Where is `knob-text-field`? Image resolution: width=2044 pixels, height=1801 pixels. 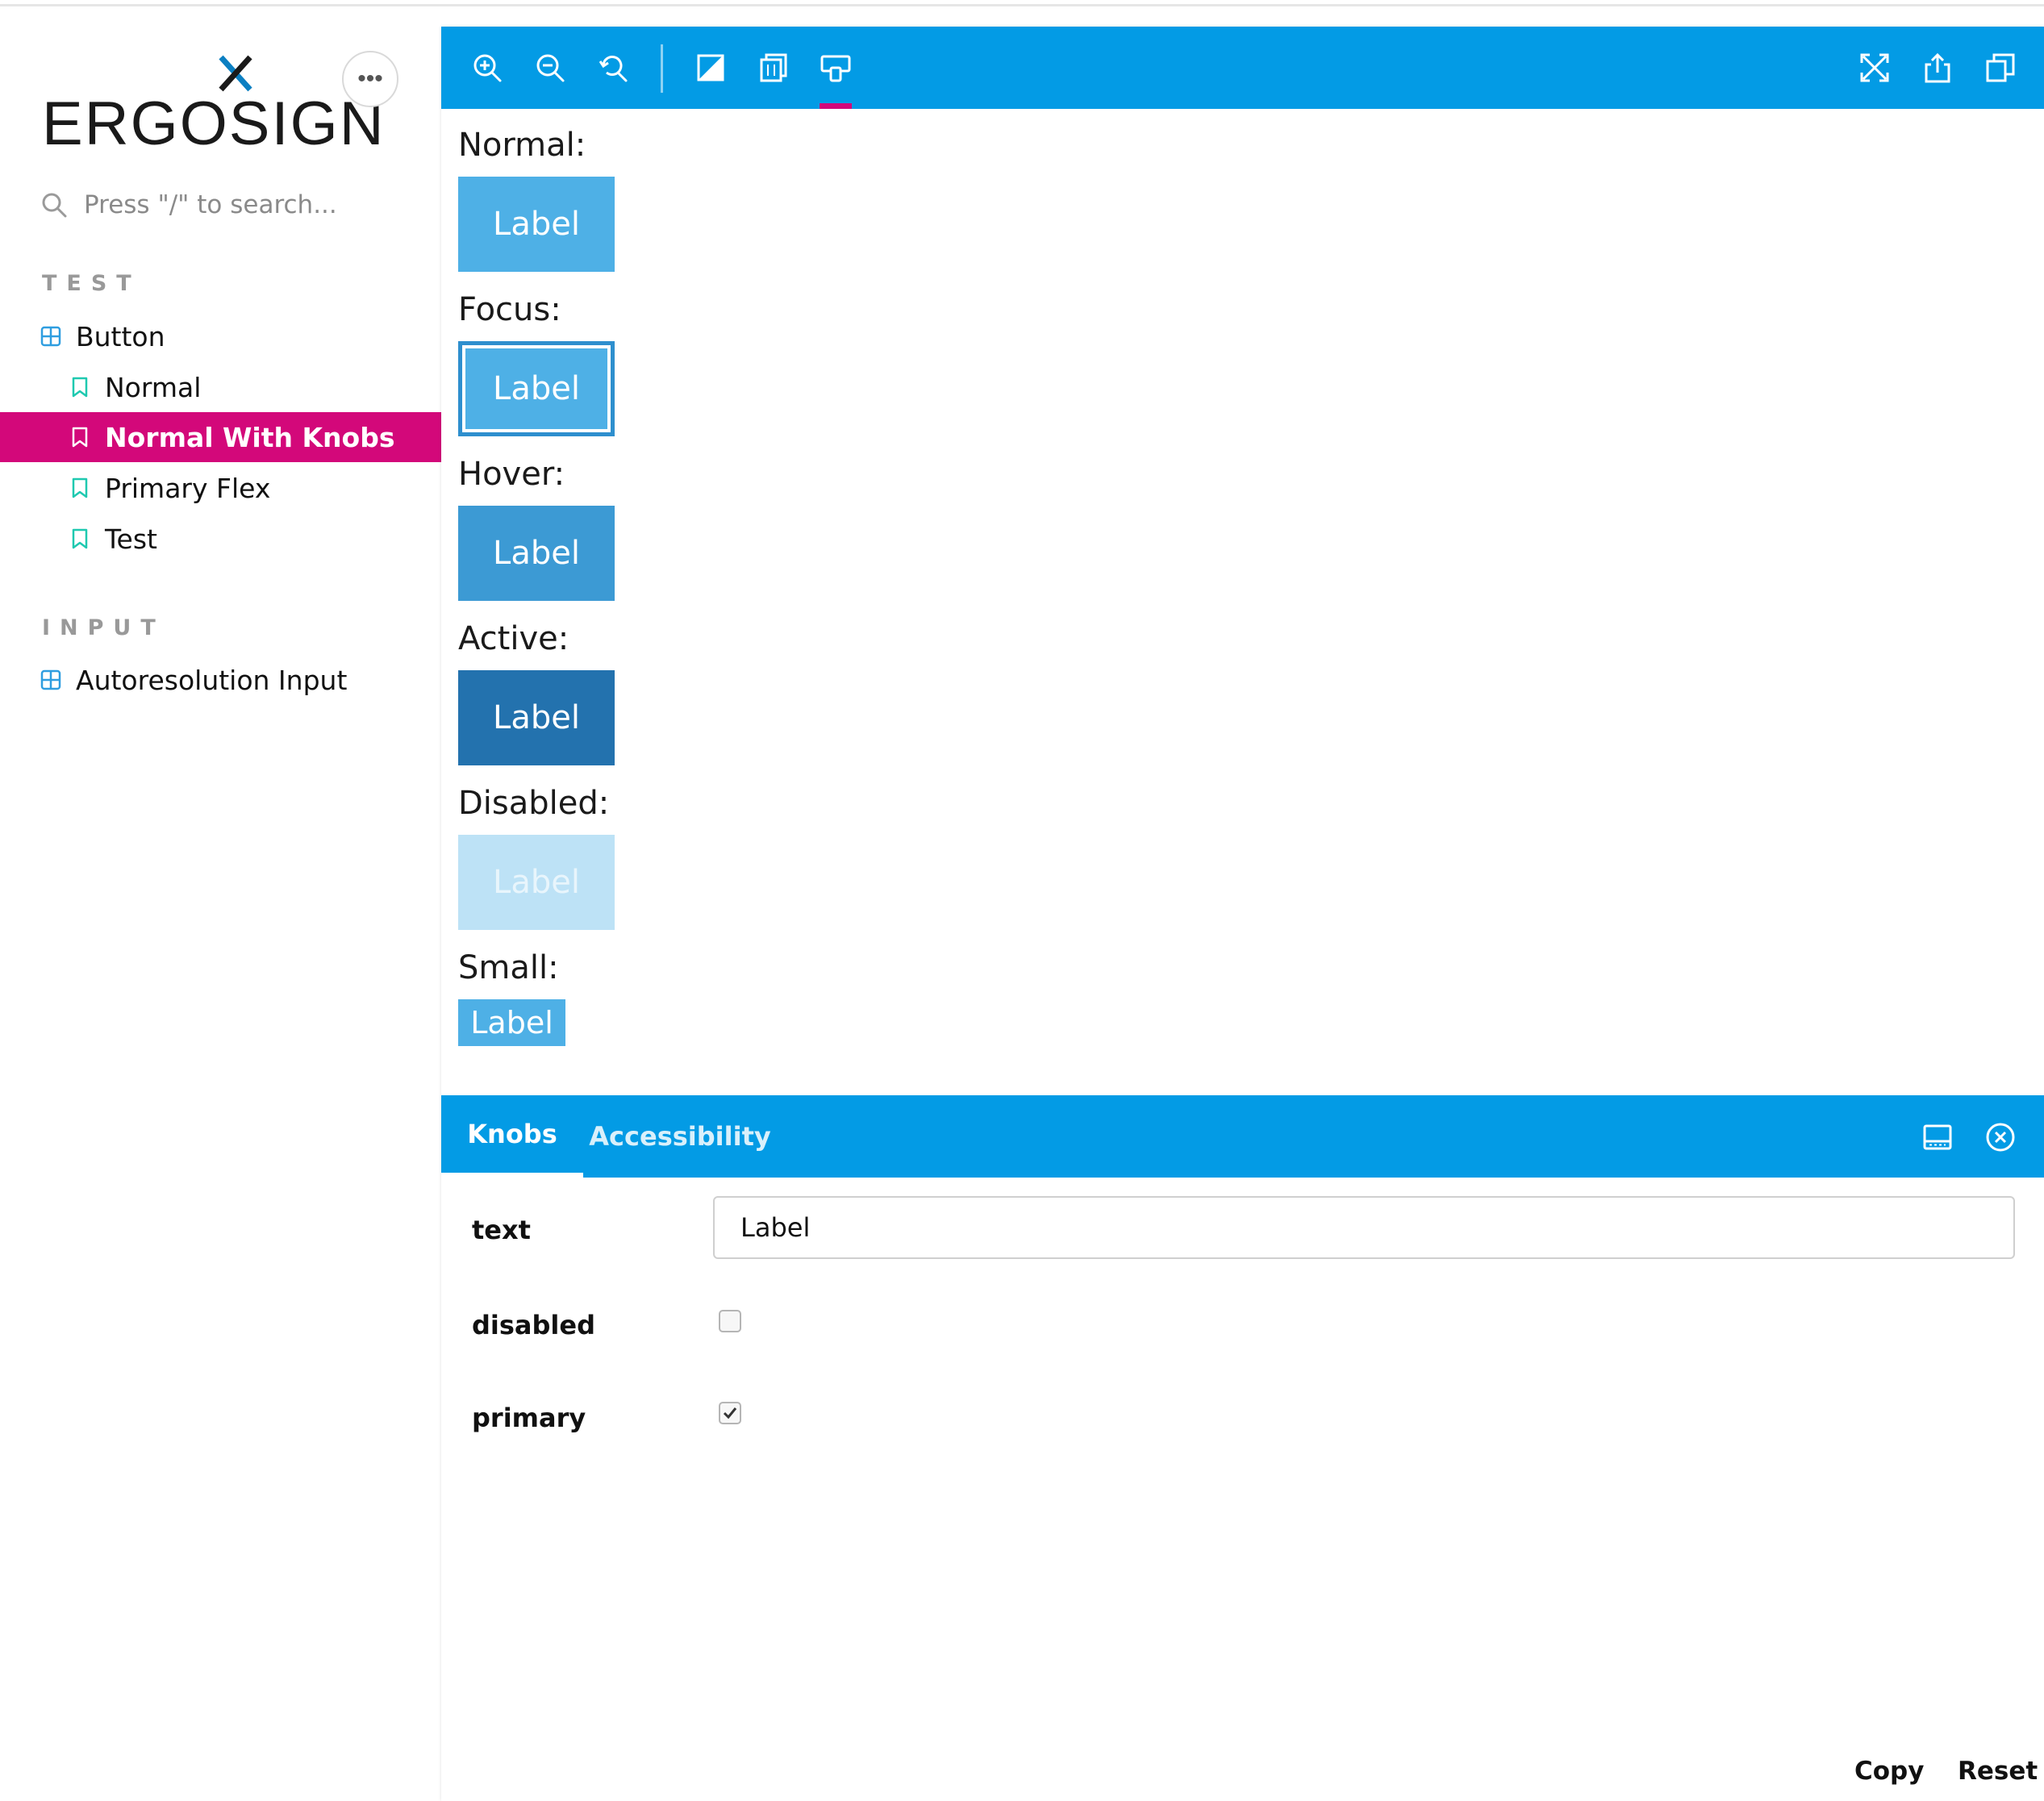
knob-text-field is located at coordinates (1364, 1227).